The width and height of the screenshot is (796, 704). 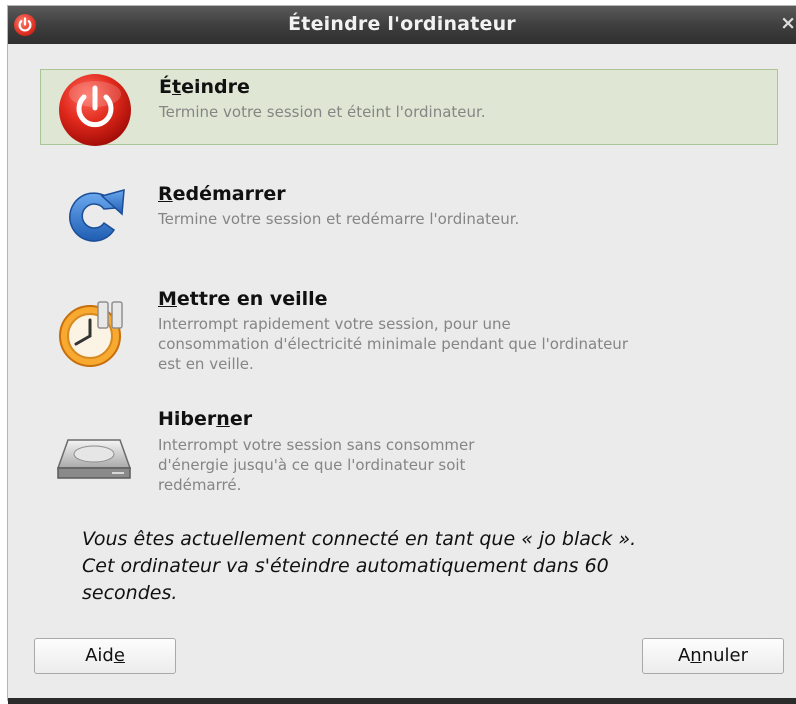 What do you see at coordinates (105, 656) in the screenshot?
I see `help-button: Aide` at bounding box center [105, 656].